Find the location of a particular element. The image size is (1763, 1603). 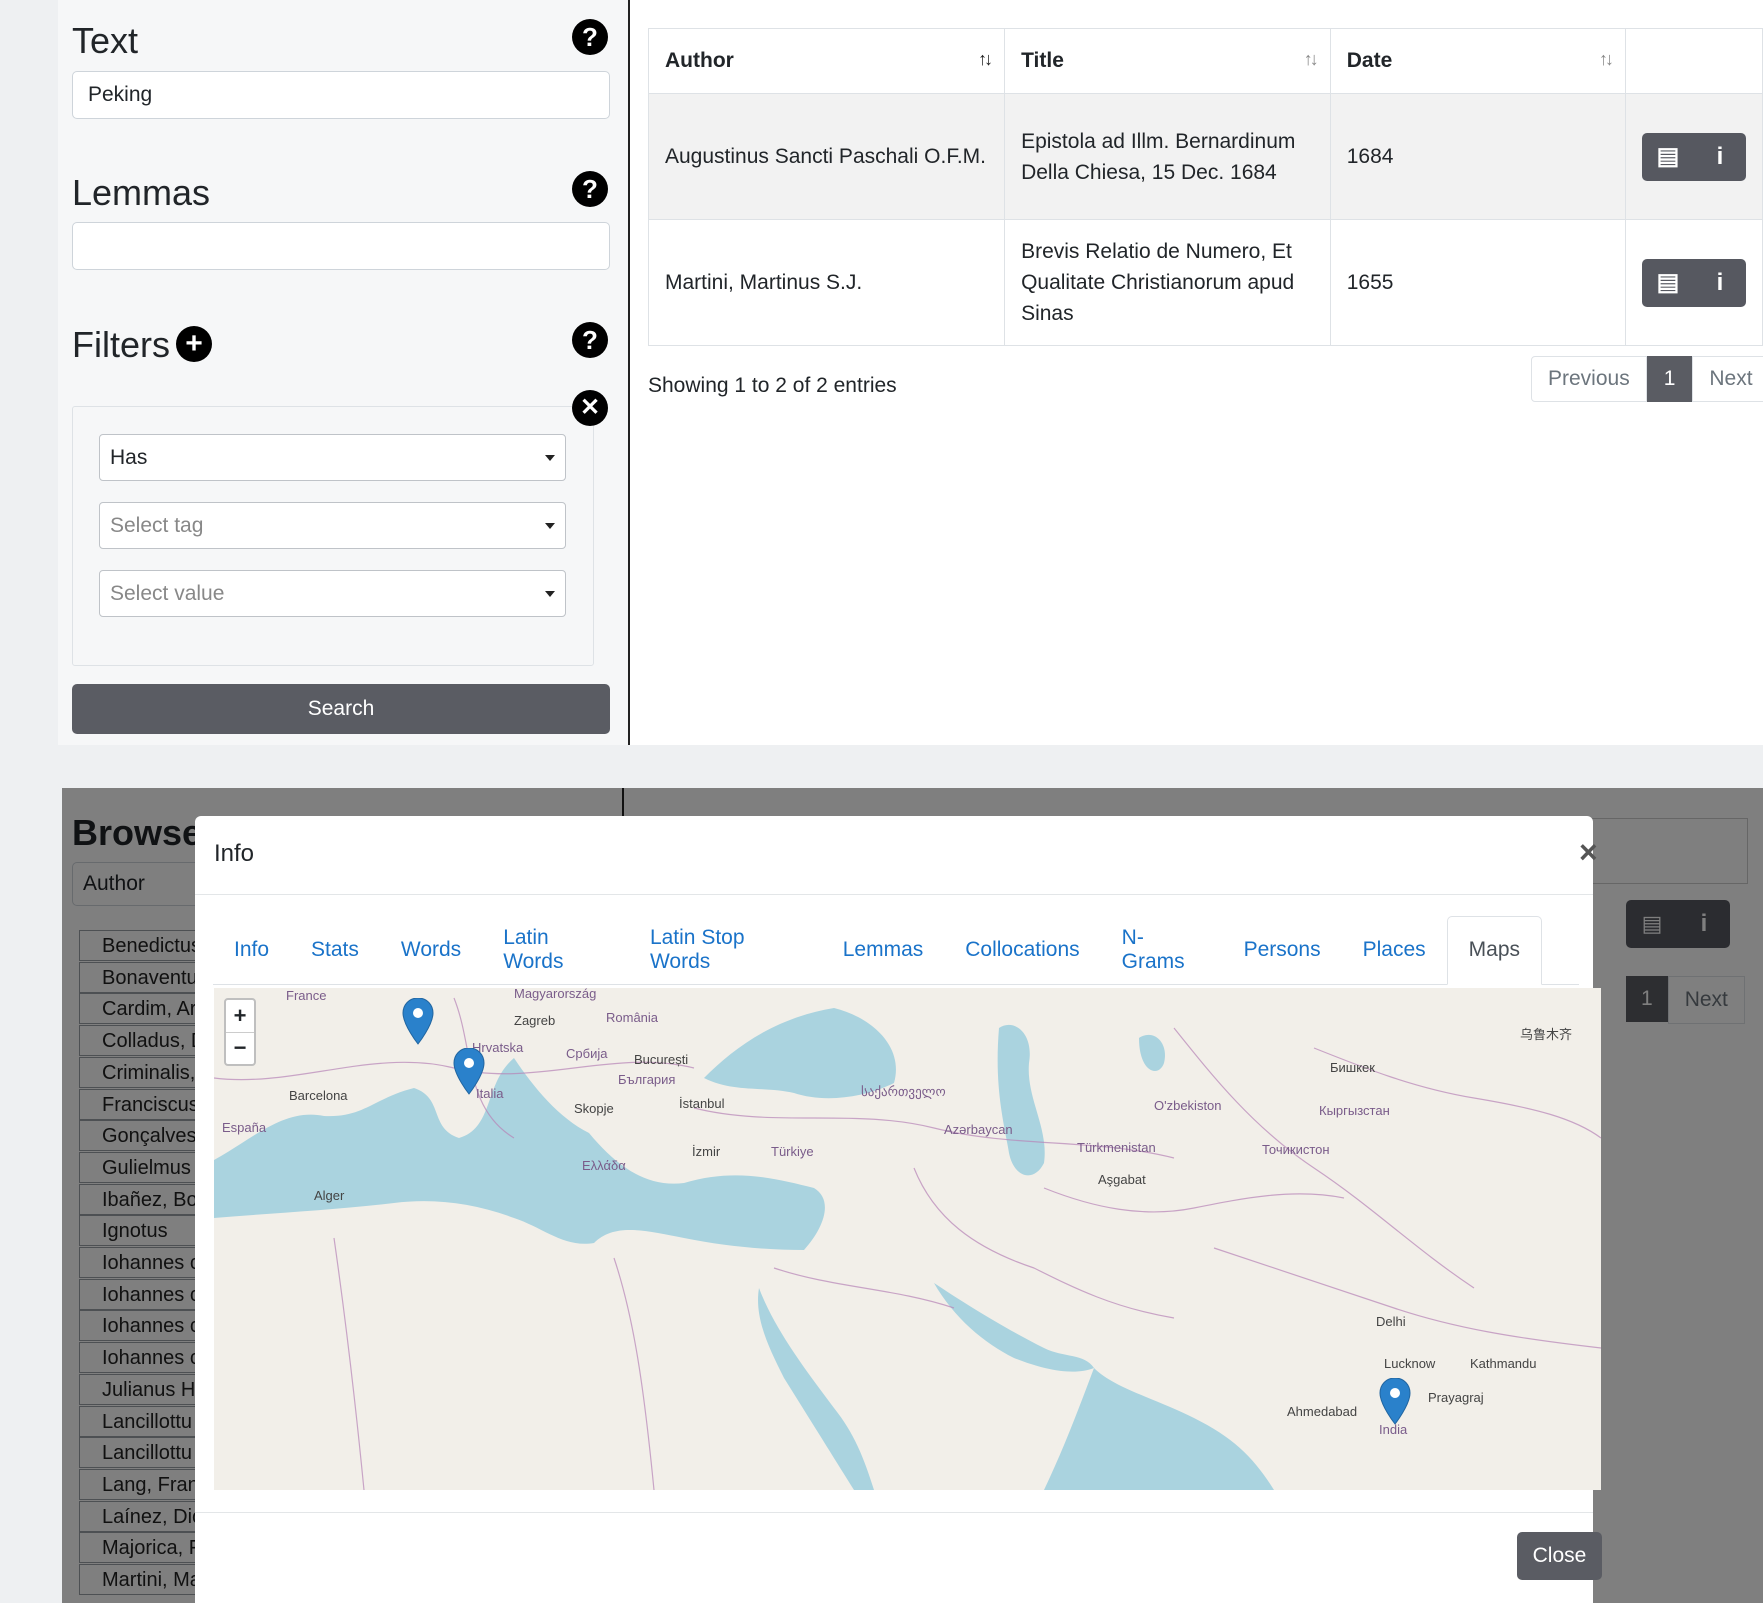

map-label: România is located at coordinates (632, 1017).